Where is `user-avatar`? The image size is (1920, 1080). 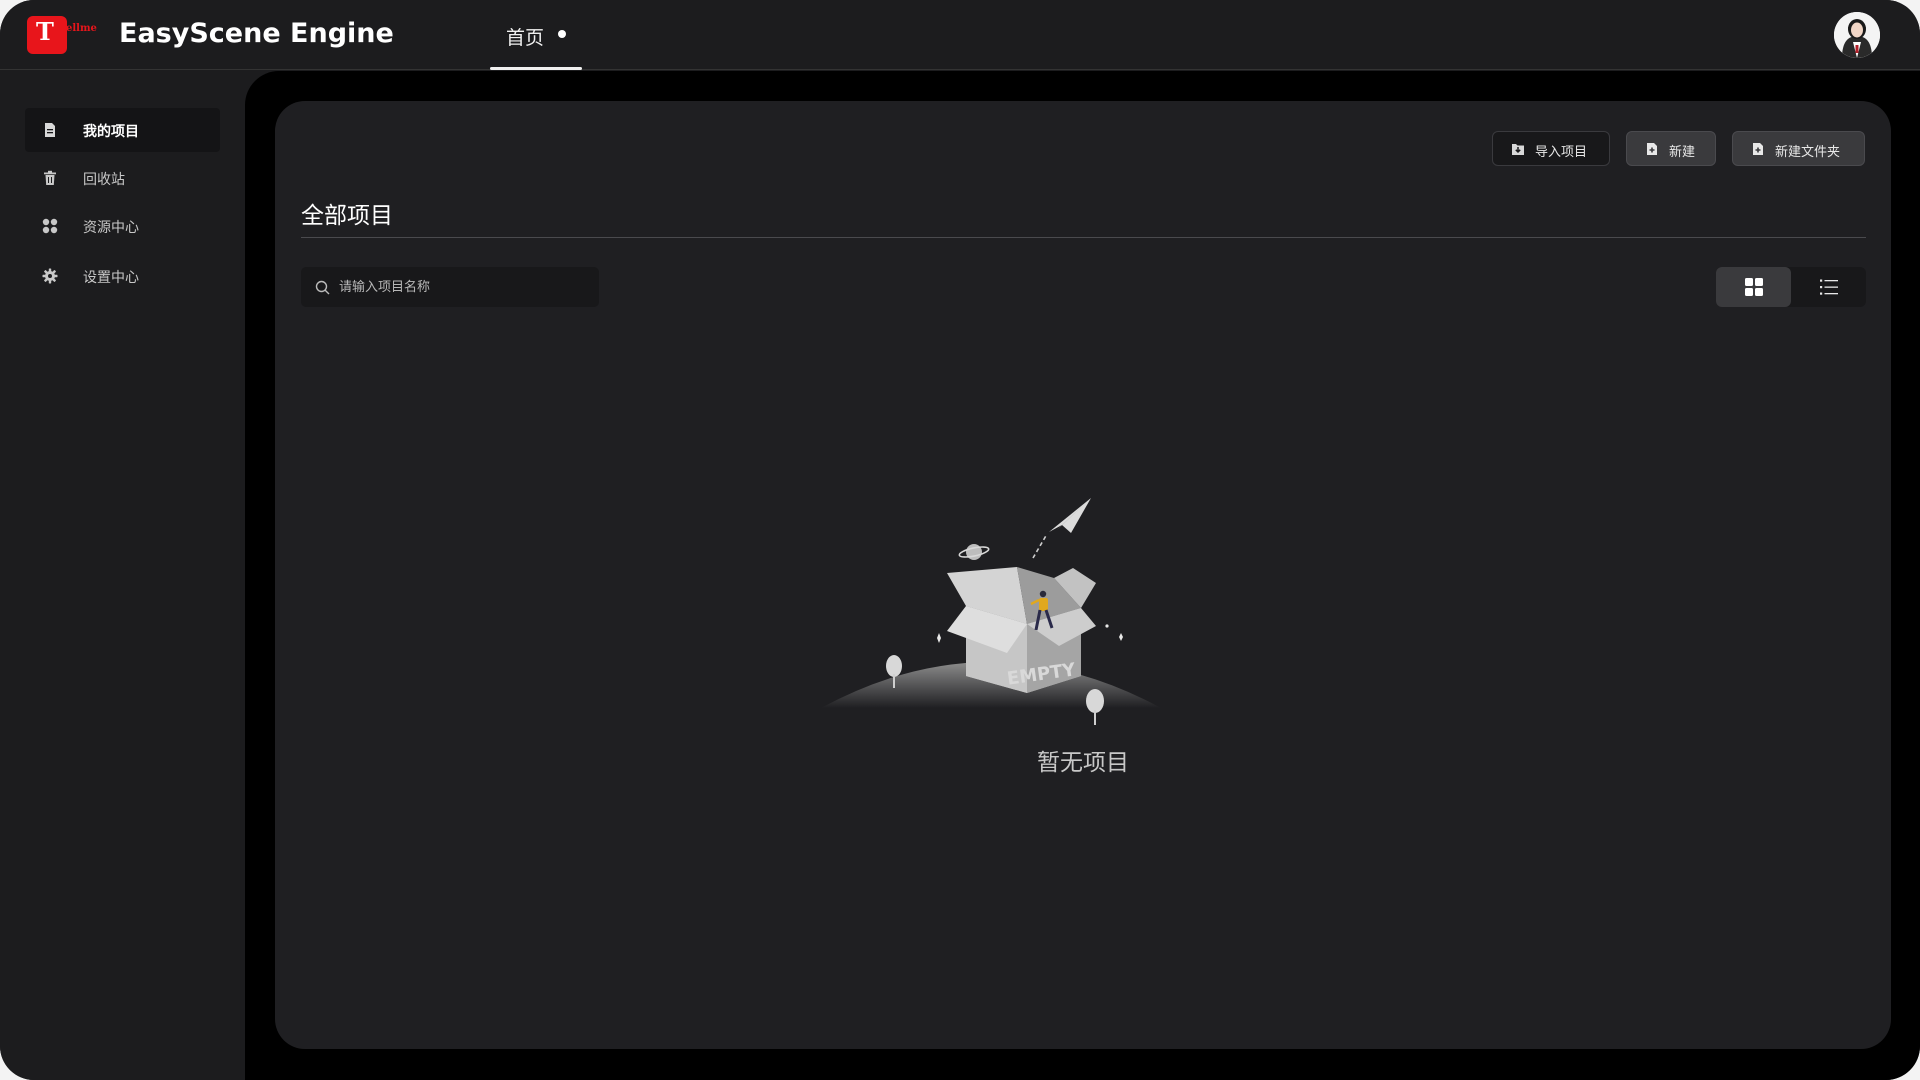 user-avatar is located at coordinates (1857, 35).